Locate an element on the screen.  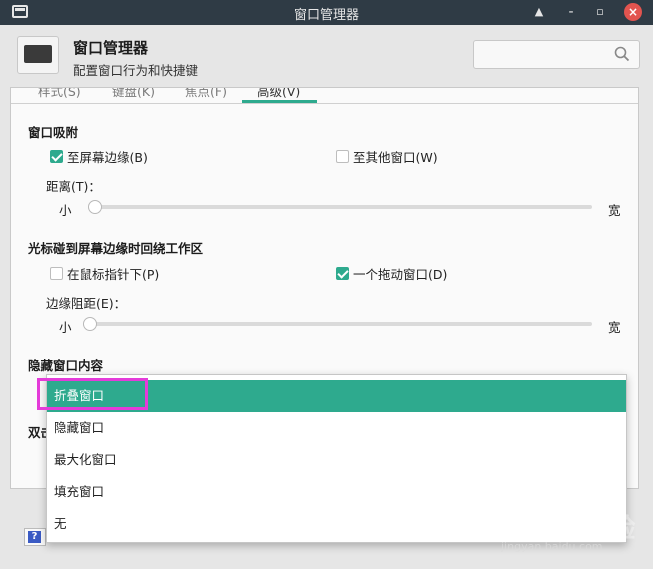
wrap-dragging-window-checkbox: 一个拖动窗口(D) is located at coordinates (391, 273).